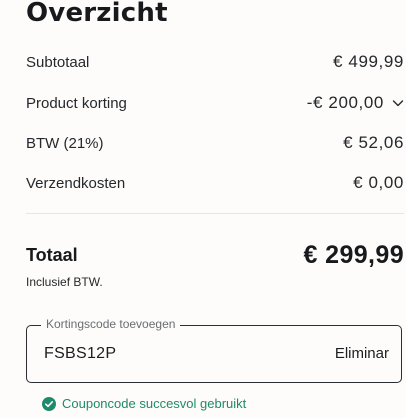  I want to click on page-title: Overzicht, so click(97, 14).